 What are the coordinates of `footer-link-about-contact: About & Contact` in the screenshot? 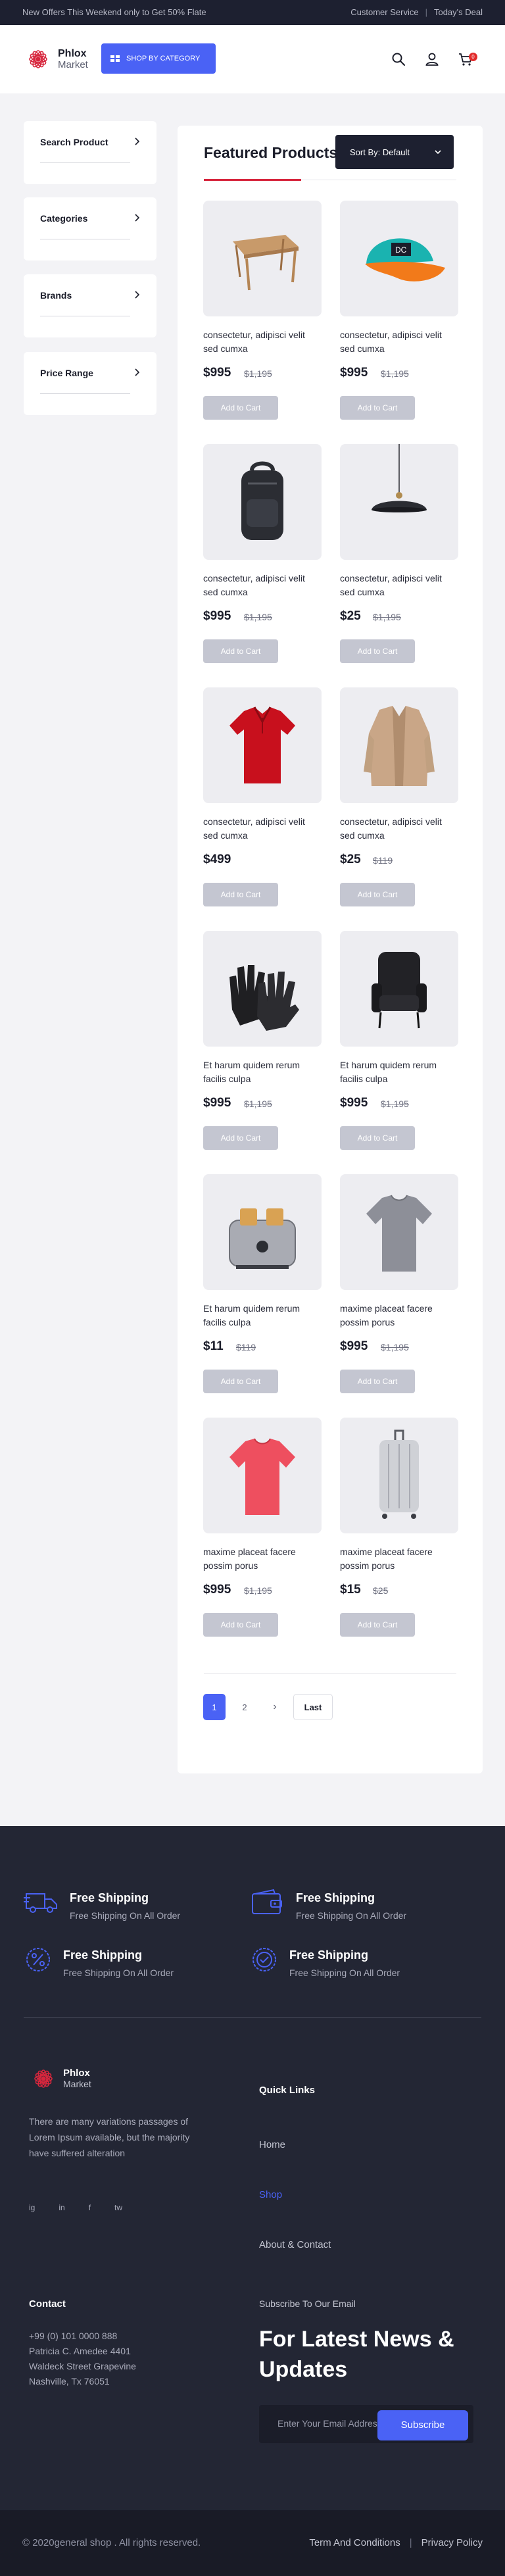 It's located at (295, 2244).